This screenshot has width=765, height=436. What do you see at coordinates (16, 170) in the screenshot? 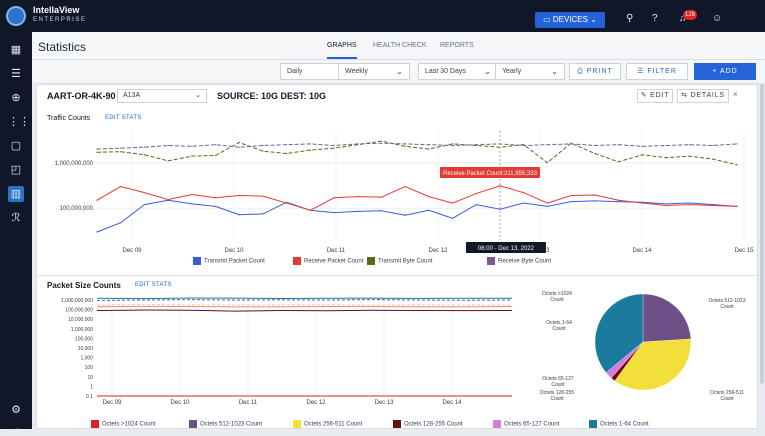
I see `devices-icon: ◰` at bounding box center [16, 170].